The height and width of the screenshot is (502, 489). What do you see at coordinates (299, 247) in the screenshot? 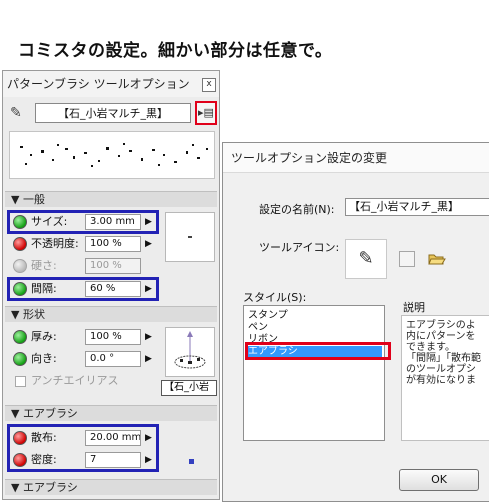
I see `tool-icon-label: ツールアイコン:` at bounding box center [299, 247].